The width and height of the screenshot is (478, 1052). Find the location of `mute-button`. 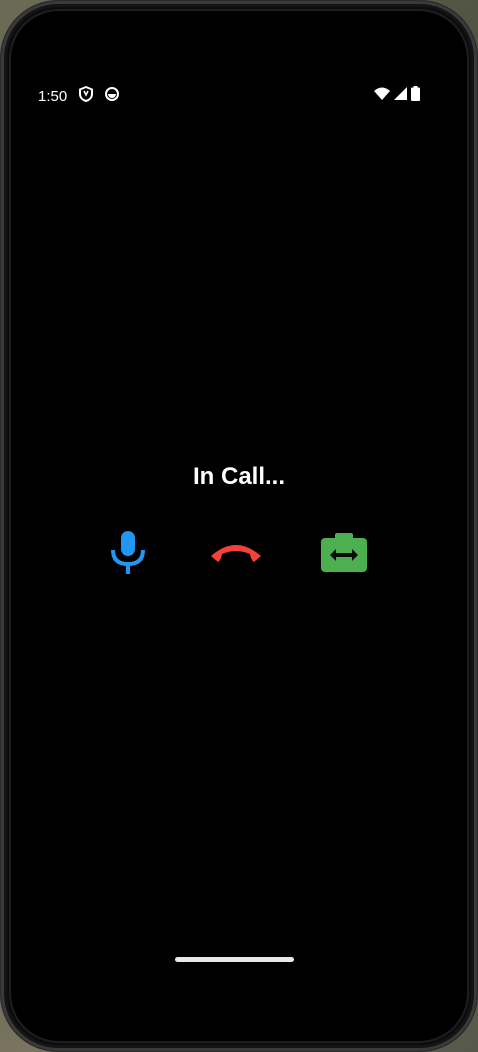

mute-button is located at coordinates (128, 554).